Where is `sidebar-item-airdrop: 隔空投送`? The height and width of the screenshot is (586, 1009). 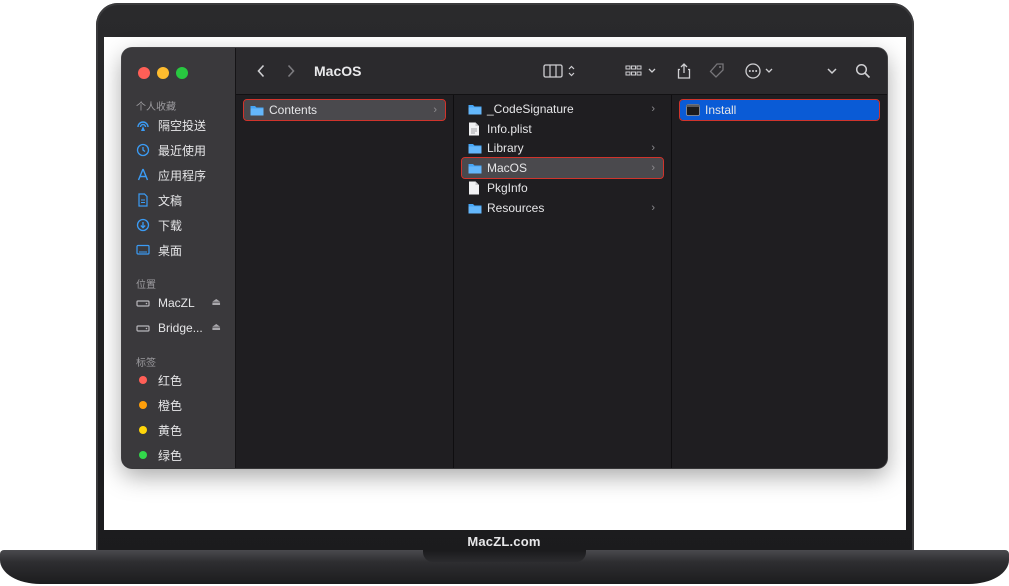 sidebar-item-airdrop: 隔空投送 is located at coordinates (184, 125).